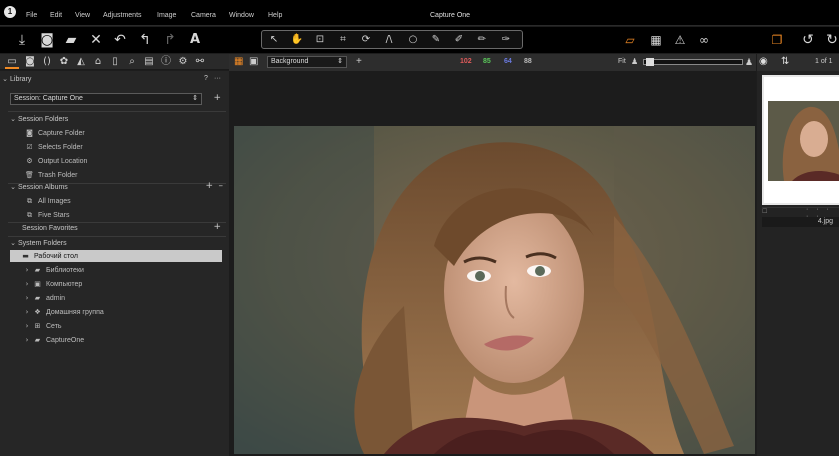 The height and width of the screenshot is (456, 839). What do you see at coordinates (253, 61) in the screenshot?
I see `single-view-icon: ▣` at bounding box center [253, 61].